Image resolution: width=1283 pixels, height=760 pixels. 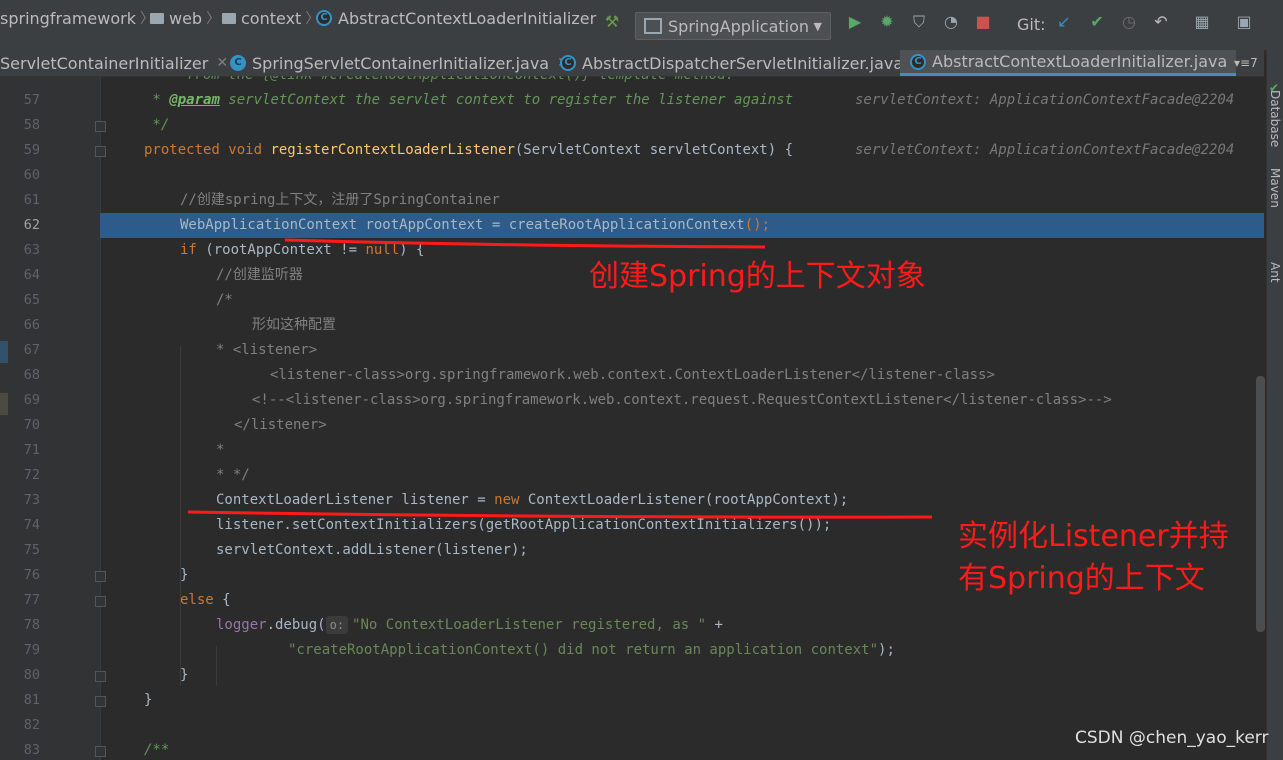 What do you see at coordinates (24, 525) in the screenshot?
I see `line-number: 74` at bounding box center [24, 525].